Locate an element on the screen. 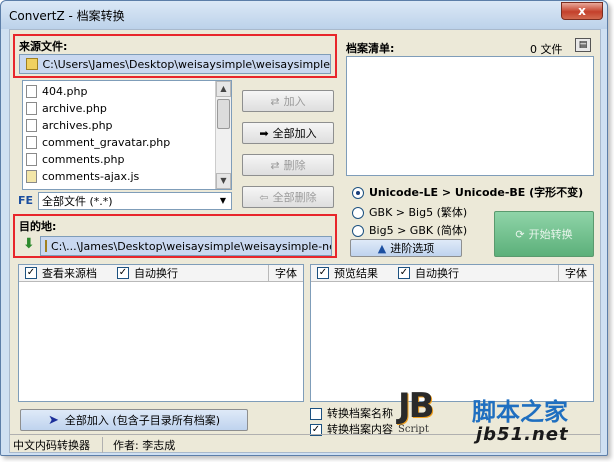 This screenshot has height=462, width=614. script-file-icon is located at coordinates (31, 176).